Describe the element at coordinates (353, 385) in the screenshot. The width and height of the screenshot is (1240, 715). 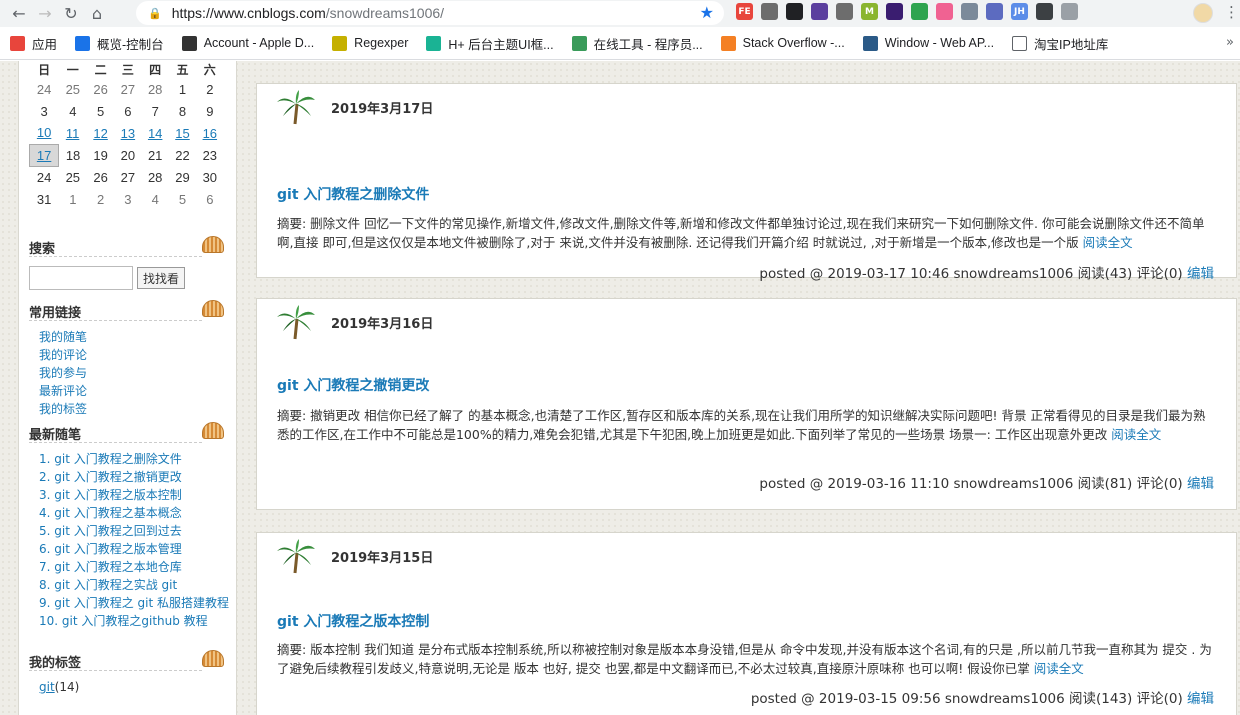
I see `post-title-link: git 入门教程之撤销更改` at that location.